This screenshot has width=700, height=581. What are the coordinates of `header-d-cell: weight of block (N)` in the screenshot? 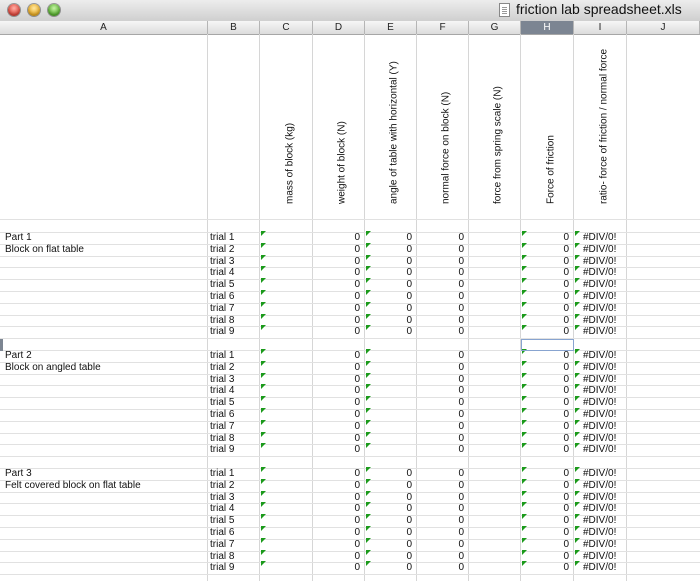 It's located at (342, 127).